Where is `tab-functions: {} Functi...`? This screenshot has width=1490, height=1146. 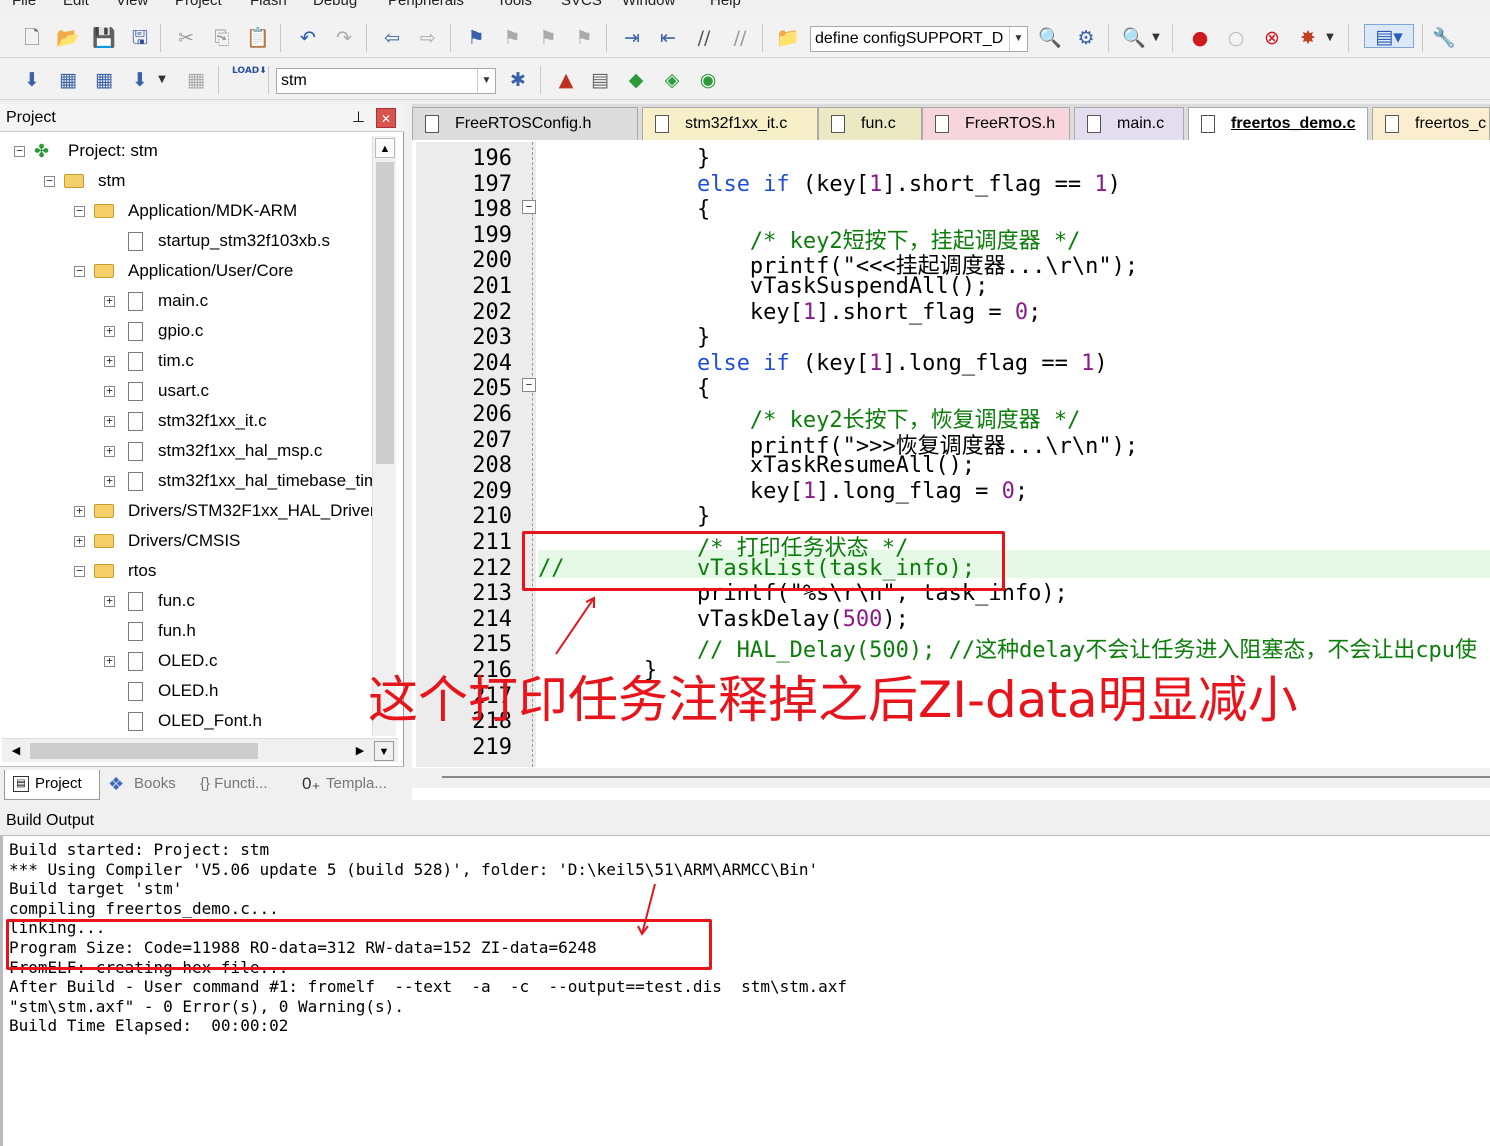 tab-functions: {} Functi... is located at coordinates (234, 785).